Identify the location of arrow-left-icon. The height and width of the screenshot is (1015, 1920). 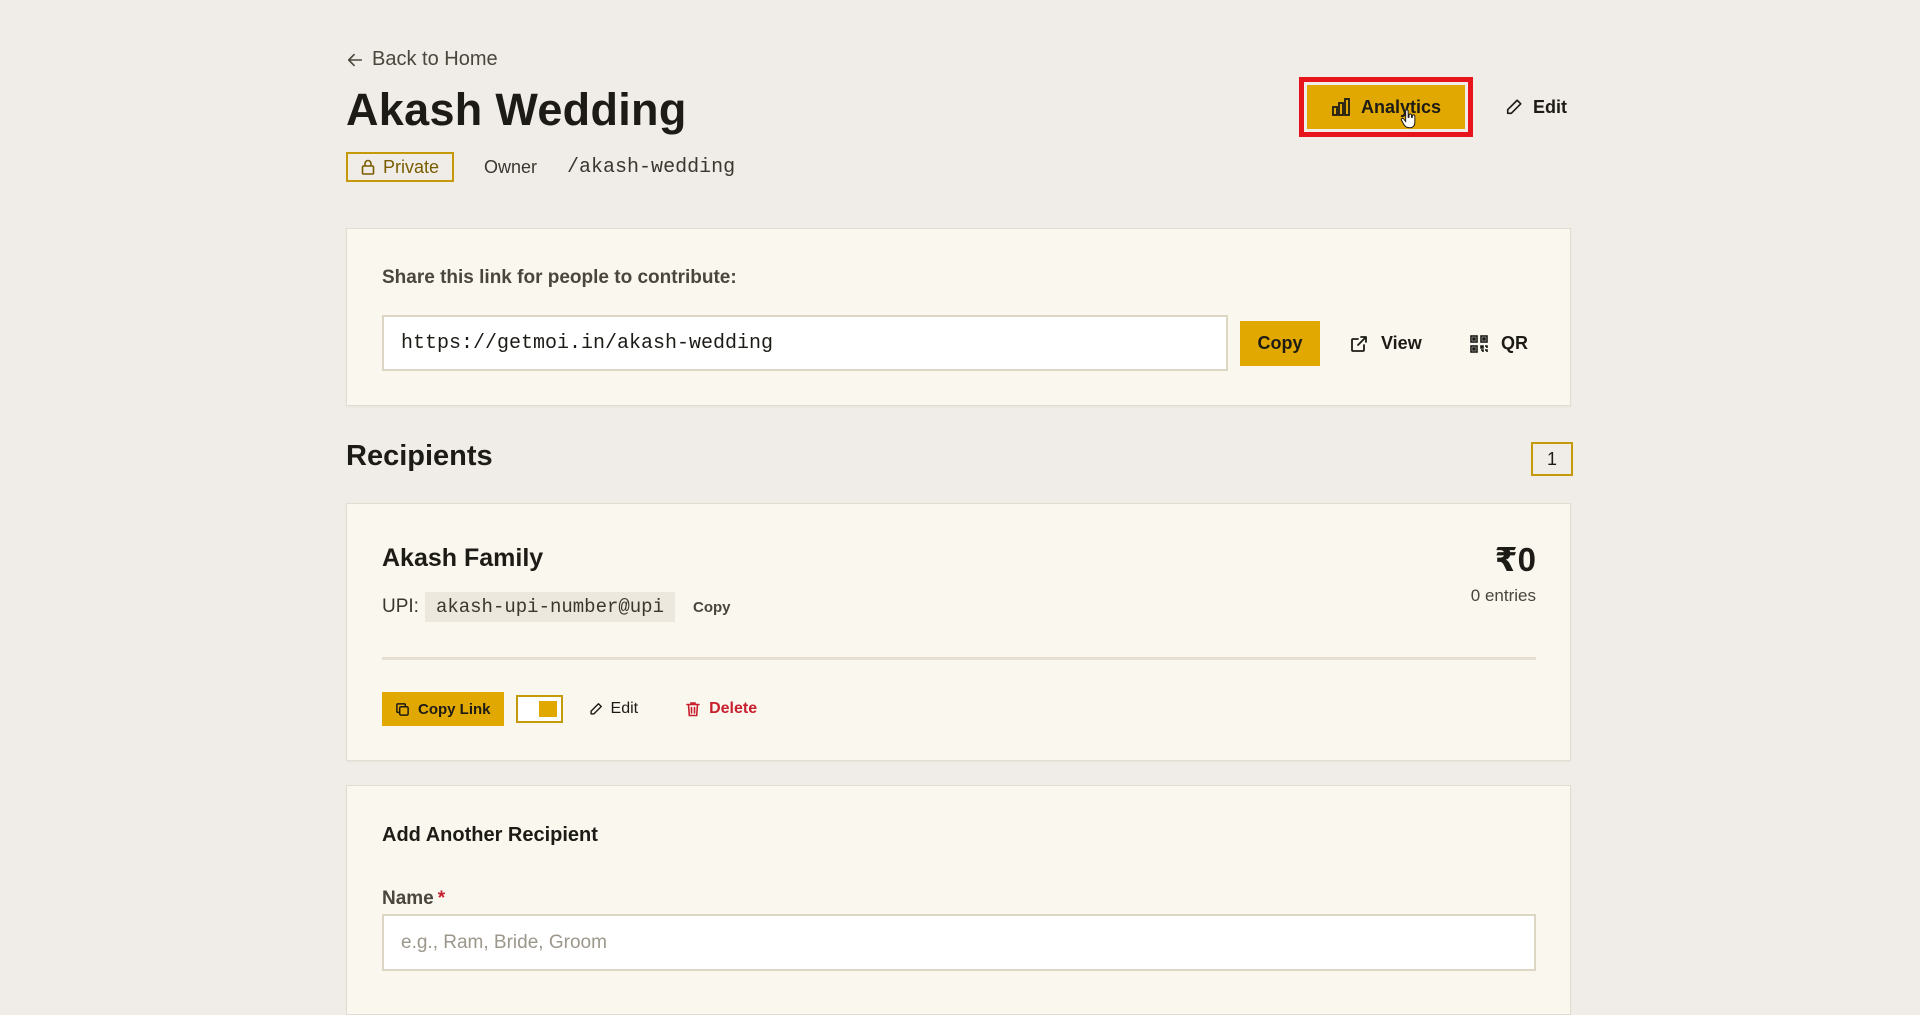
(355, 59).